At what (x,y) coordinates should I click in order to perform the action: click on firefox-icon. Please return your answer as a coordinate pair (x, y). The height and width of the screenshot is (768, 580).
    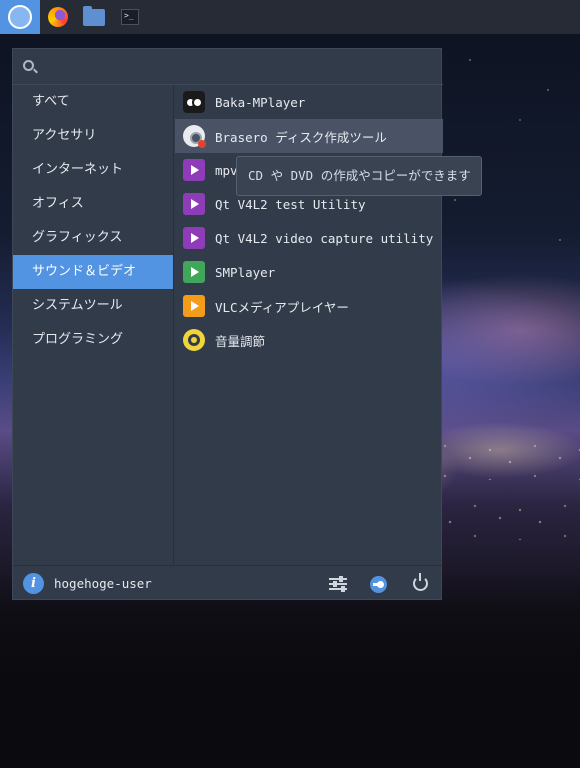
    Looking at the image, I should click on (58, 17).